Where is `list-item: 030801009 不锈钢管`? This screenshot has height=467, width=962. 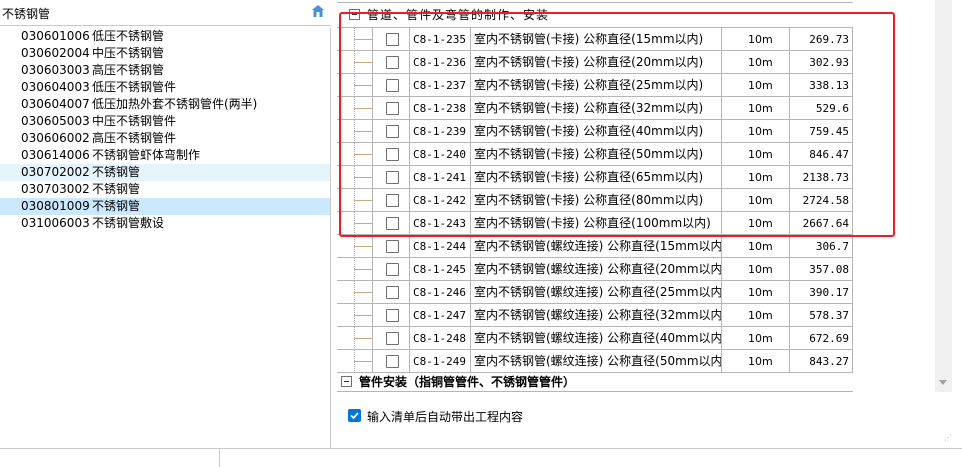 list-item: 030801009 不锈钢管 is located at coordinates (165, 206).